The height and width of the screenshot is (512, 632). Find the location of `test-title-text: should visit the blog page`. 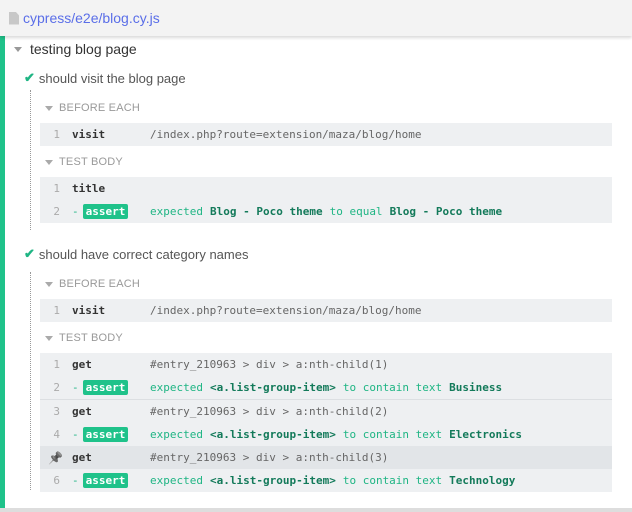

test-title-text: should visit the blog page is located at coordinates (112, 78).